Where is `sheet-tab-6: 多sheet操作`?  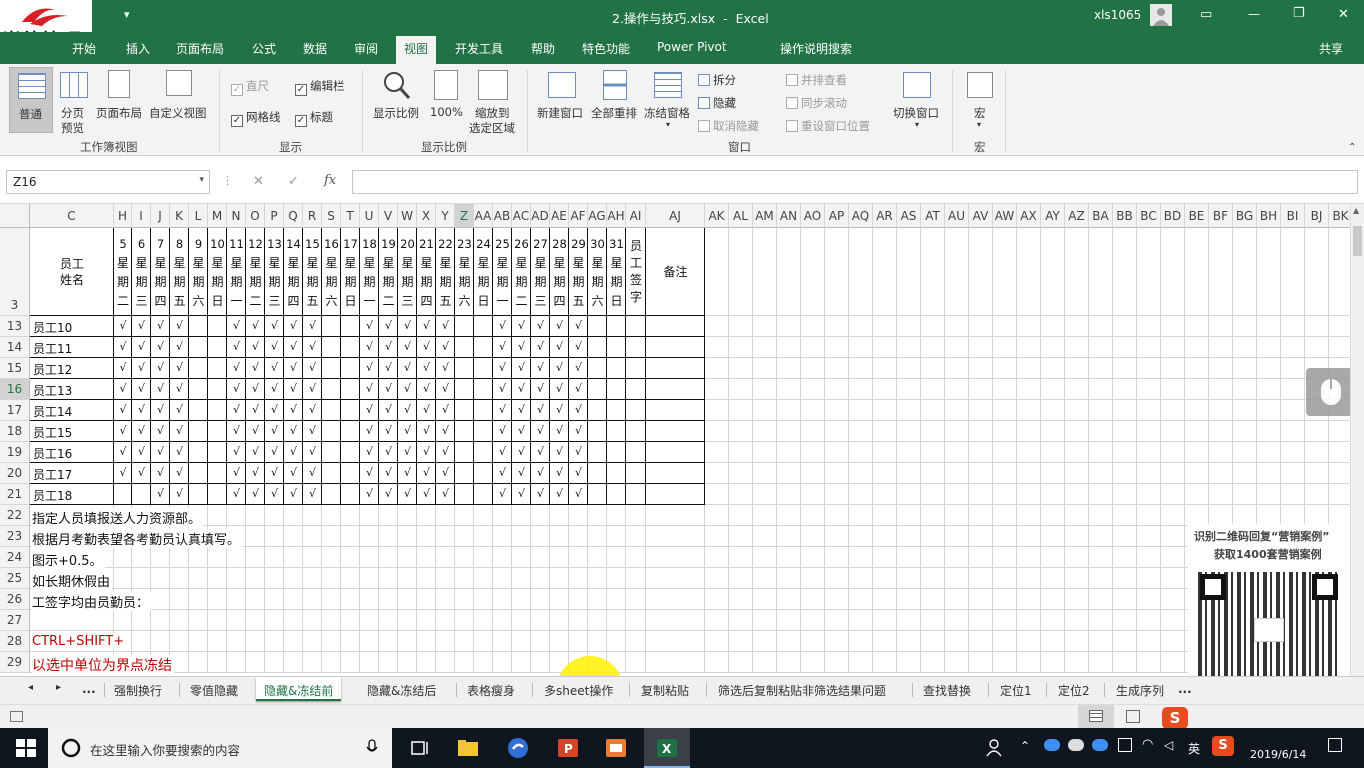 sheet-tab-6: 多sheet操作 is located at coordinates (578, 690).